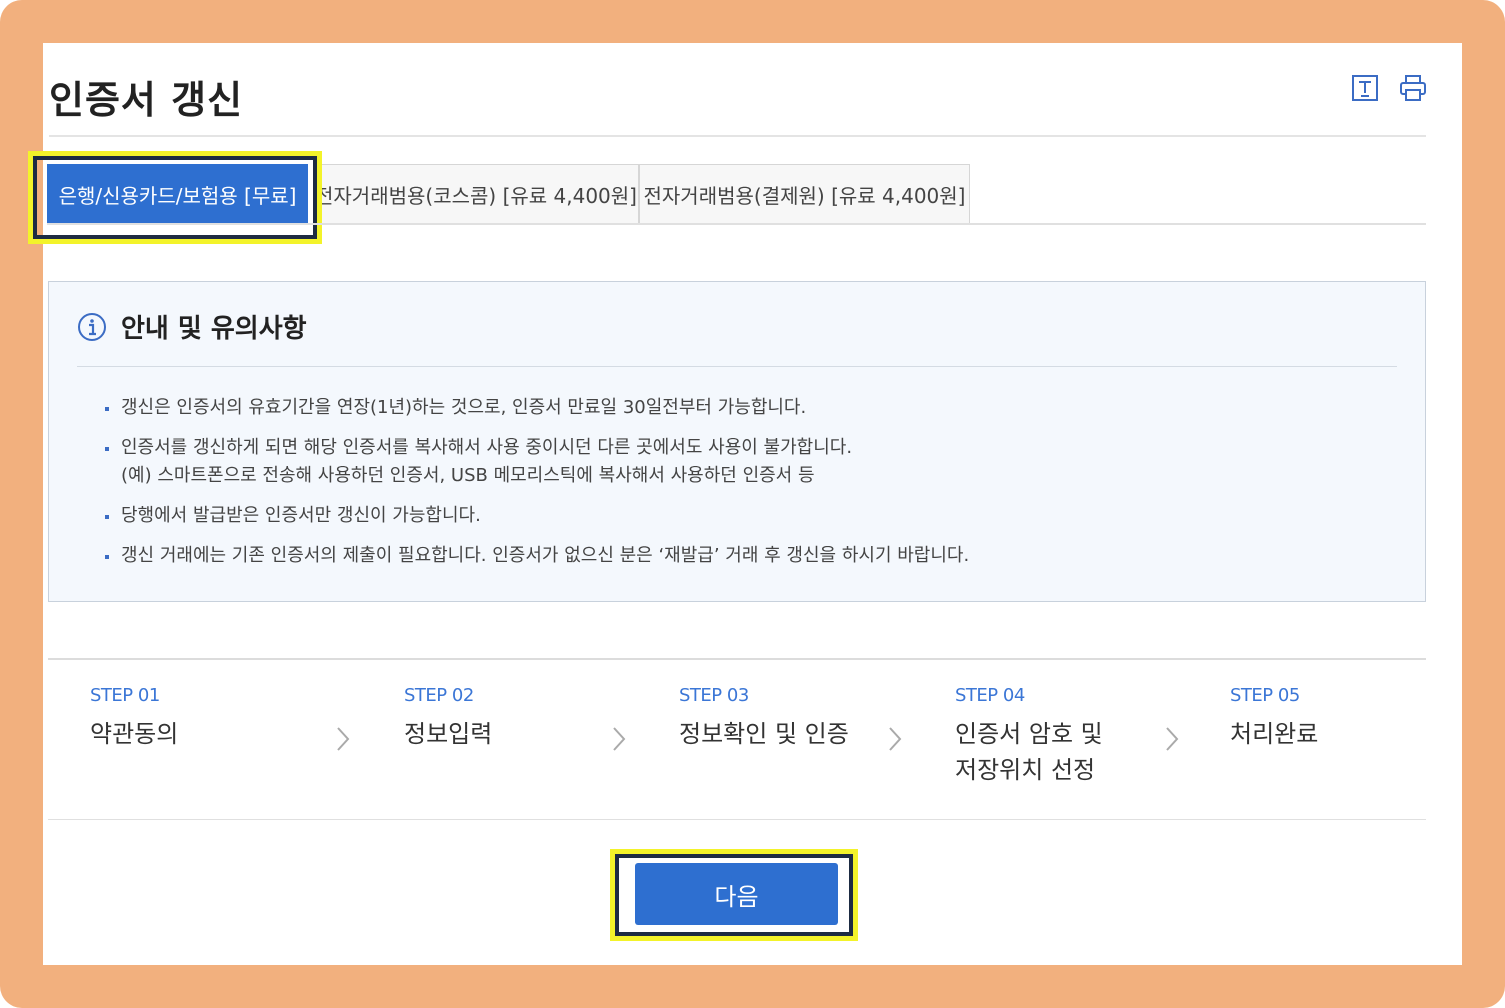 The height and width of the screenshot is (1008, 1505). Describe the element at coordinates (1365, 88) in the screenshot. I see `font-size-icon` at that location.